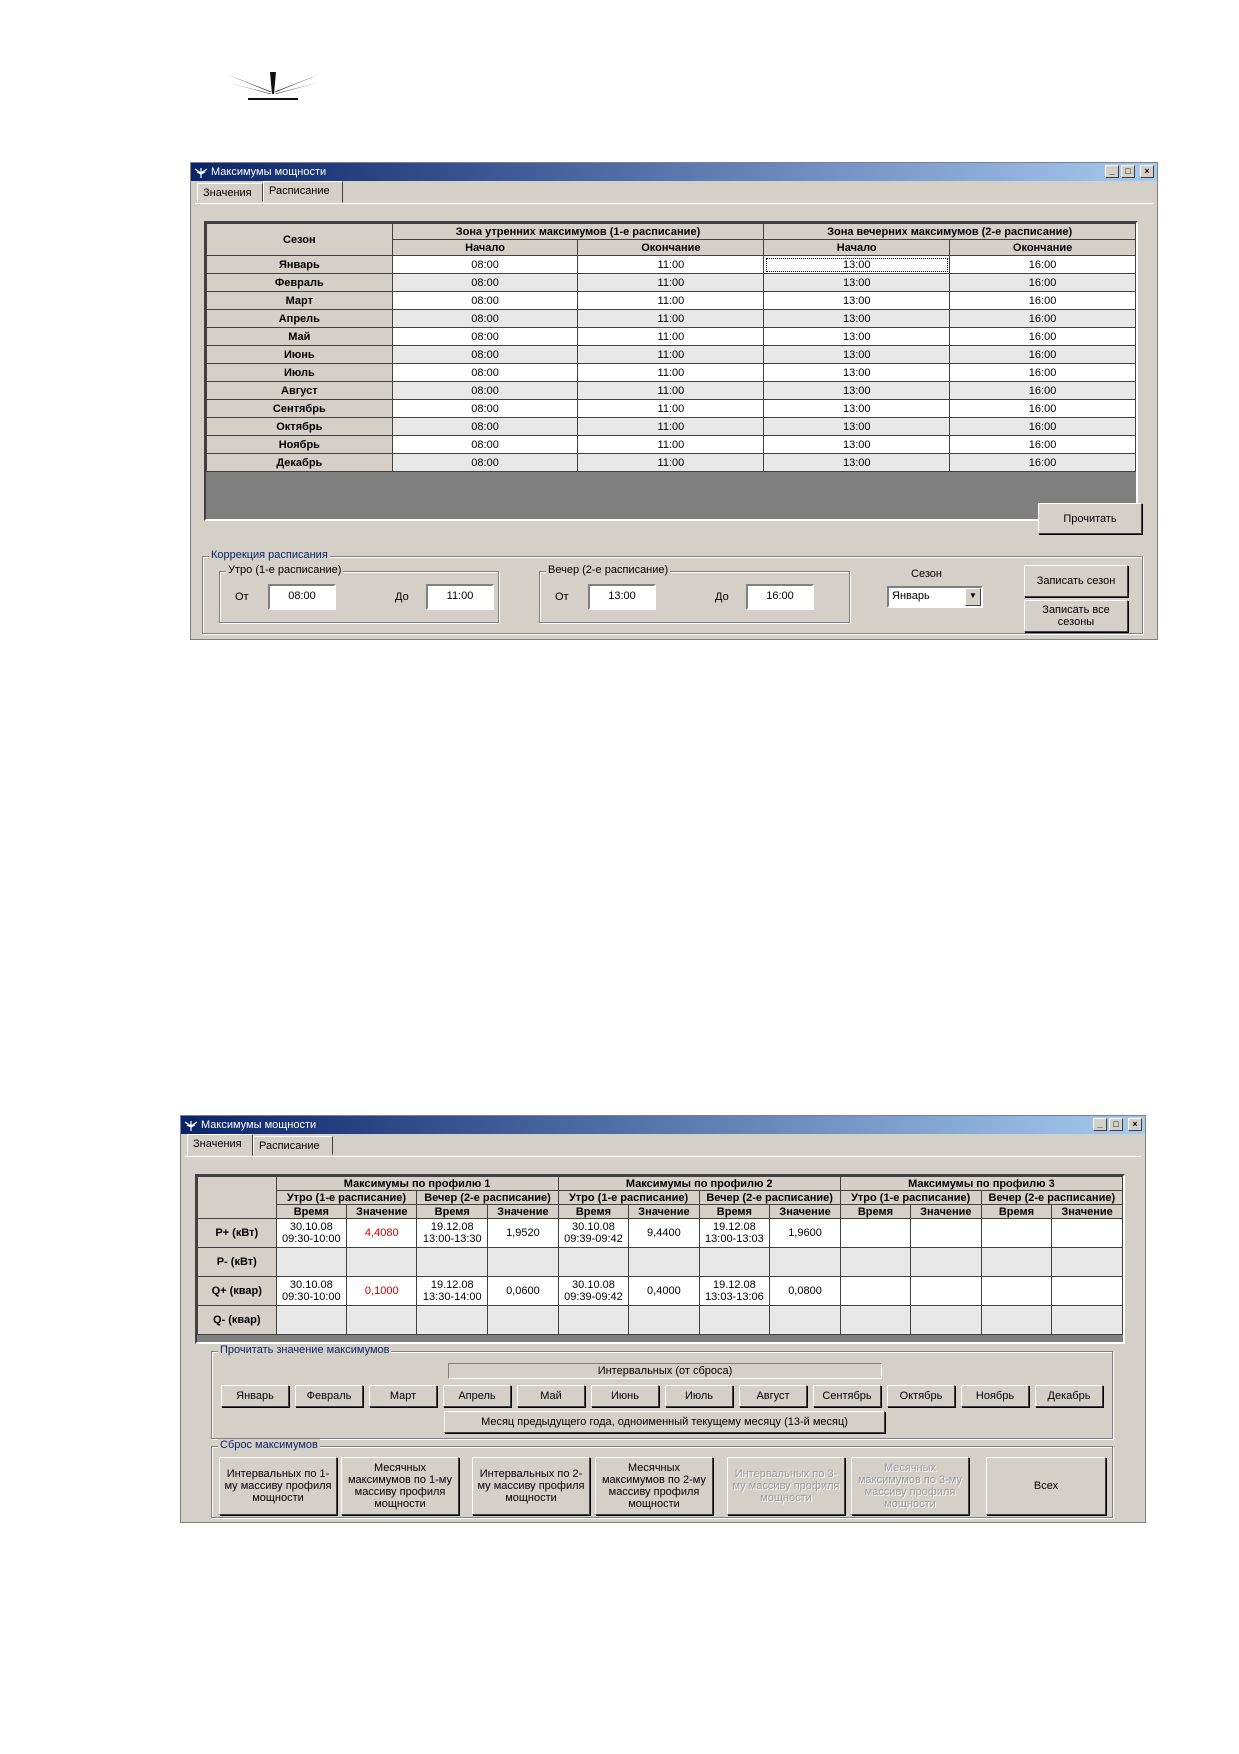 This screenshot has width=1239, height=1754. Describe the element at coordinates (921, 1396) in the screenshot. I see `month-button: Октябрь` at that location.